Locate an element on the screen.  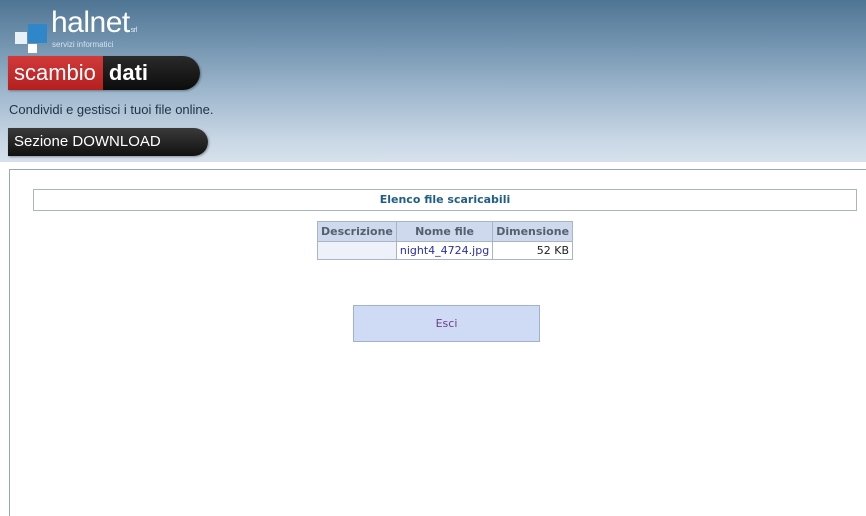
cell-description is located at coordinates (357, 250).